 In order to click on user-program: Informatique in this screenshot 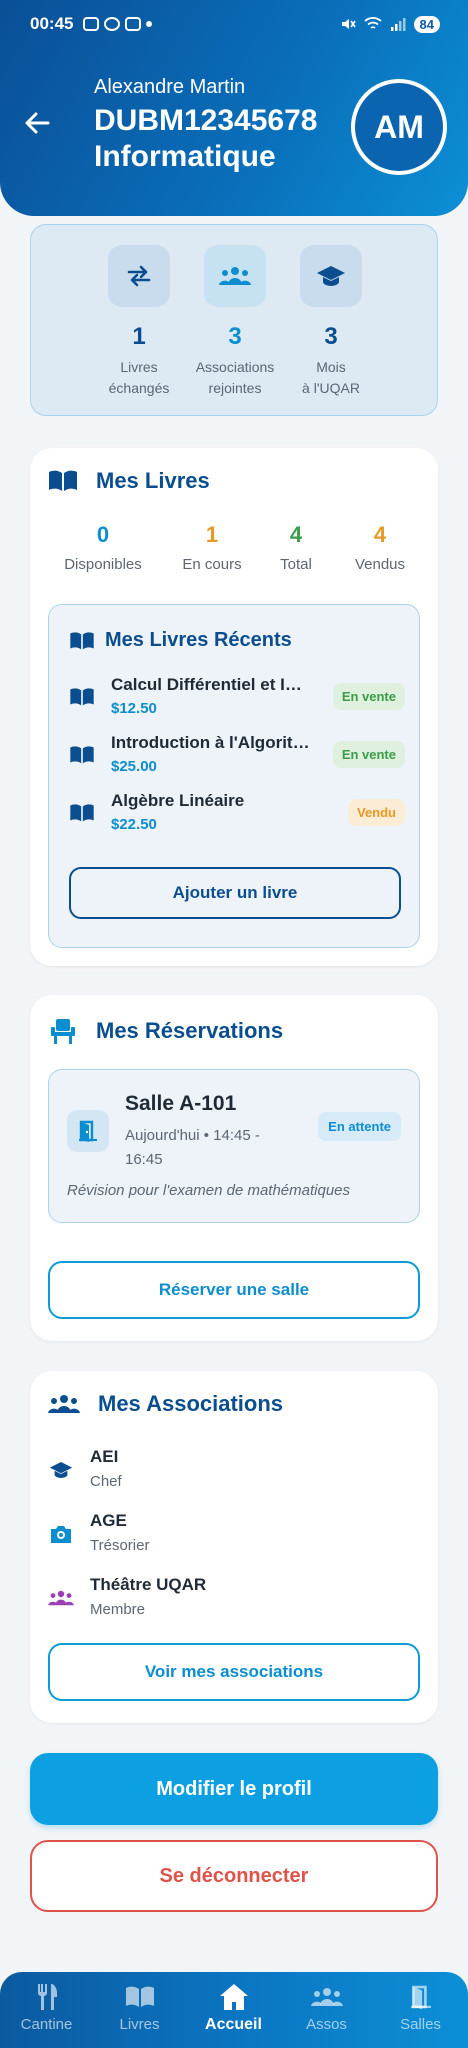, I will do `click(185, 156)`.